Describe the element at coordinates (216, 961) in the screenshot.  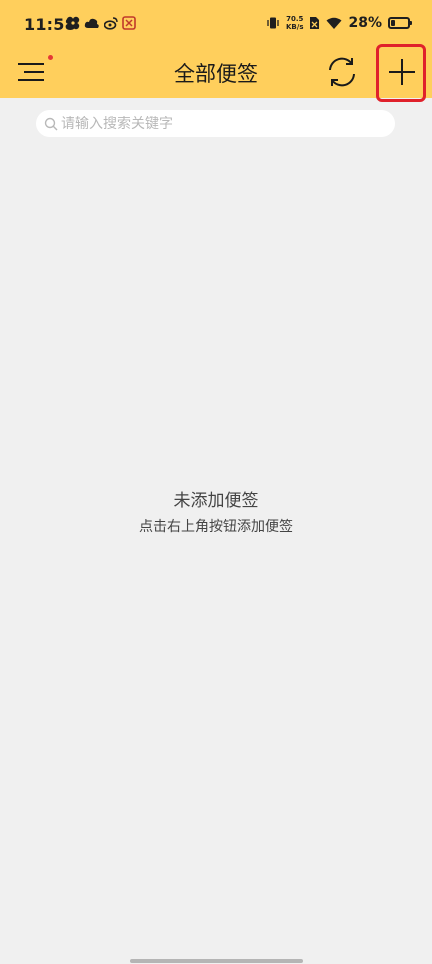
I see `home-indicator` at that location.